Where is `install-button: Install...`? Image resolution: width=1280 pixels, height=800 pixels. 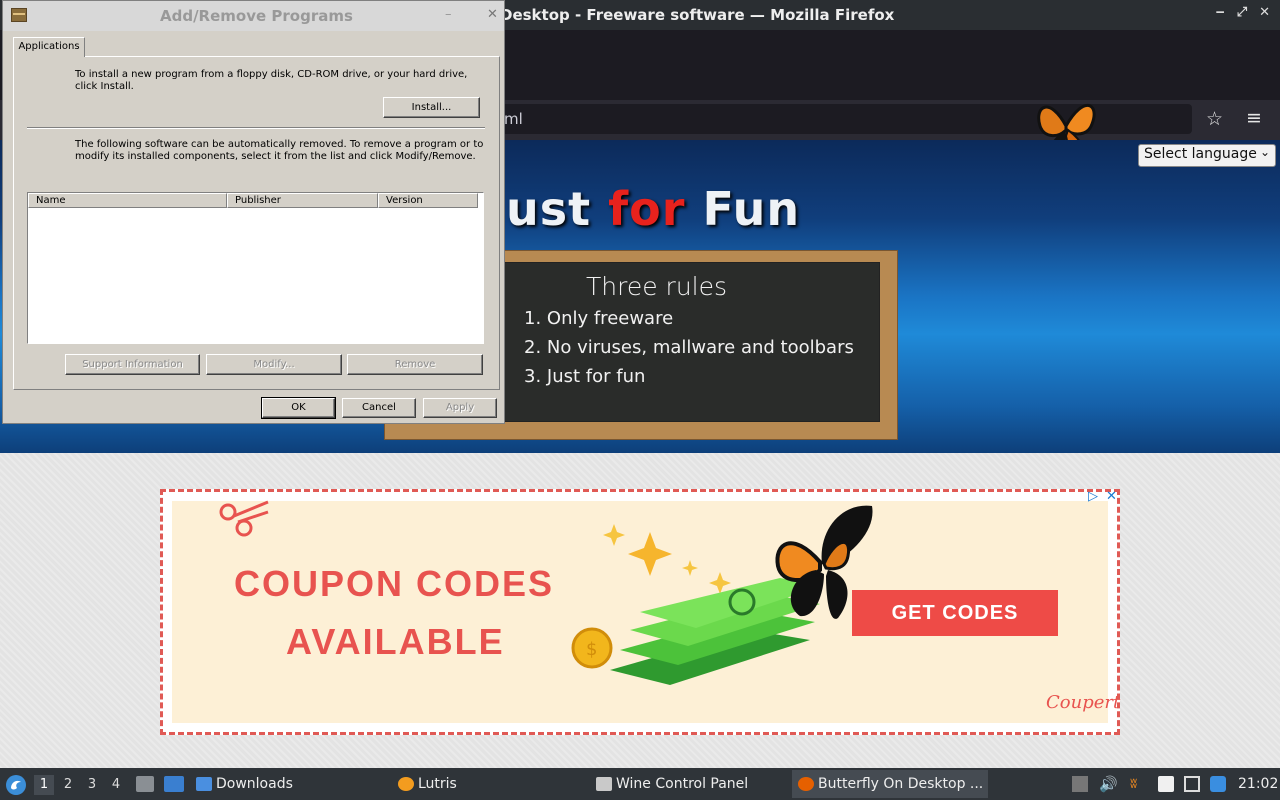 install-button: Install... is located at coordinates (431, 107).